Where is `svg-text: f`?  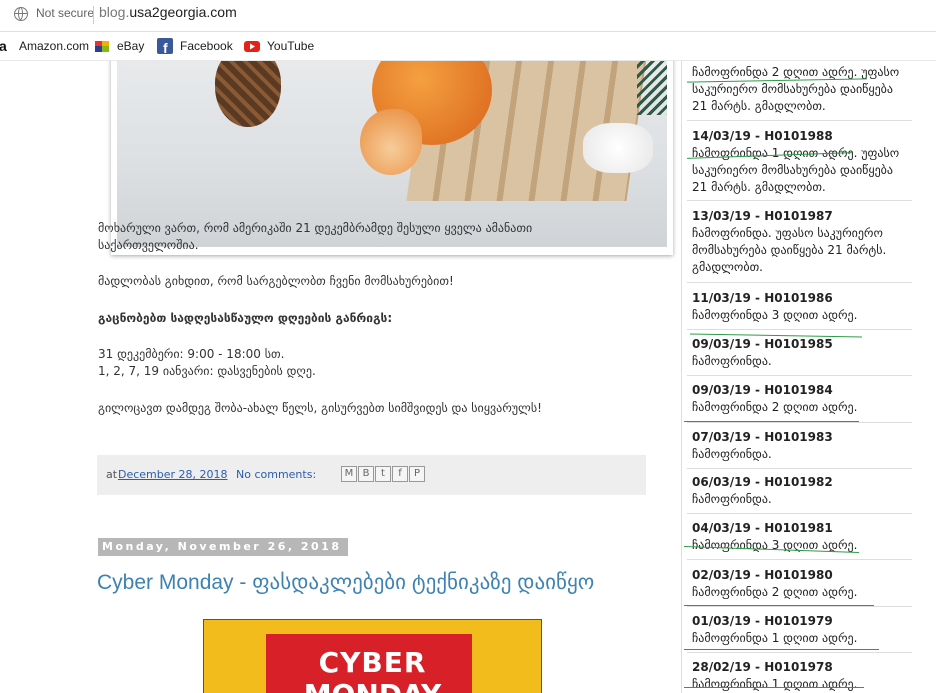
svg-text: f is located at coordinates (165, 47).